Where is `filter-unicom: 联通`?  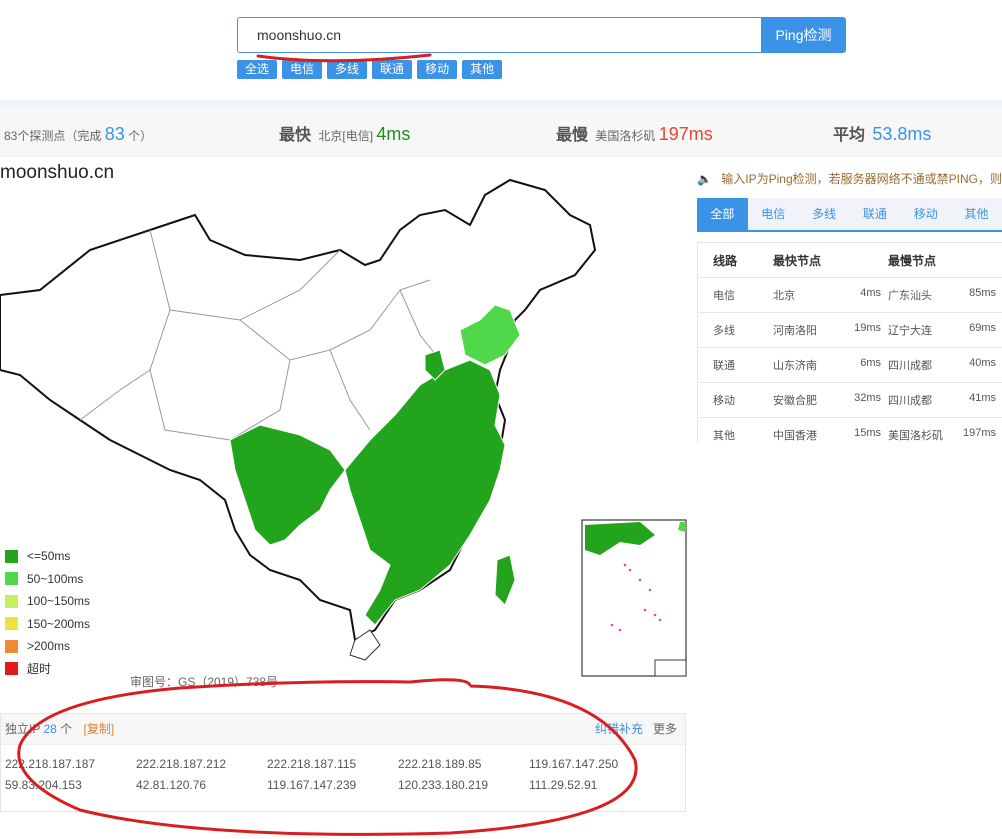 filter-unicom: 联通 is located at coordinates (392, 69).